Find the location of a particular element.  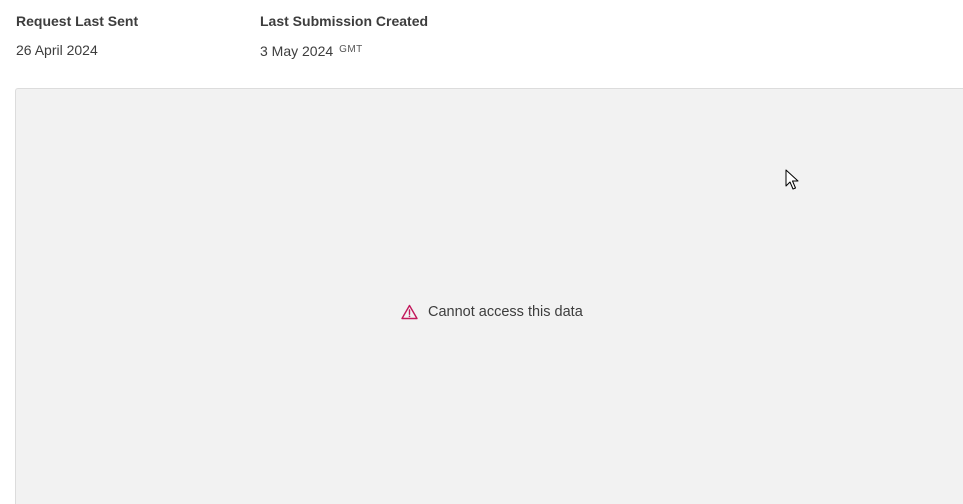

last-submission-created-field: Last Submission Created 3 May 2024 GMT is located at coordinates (344, 36).